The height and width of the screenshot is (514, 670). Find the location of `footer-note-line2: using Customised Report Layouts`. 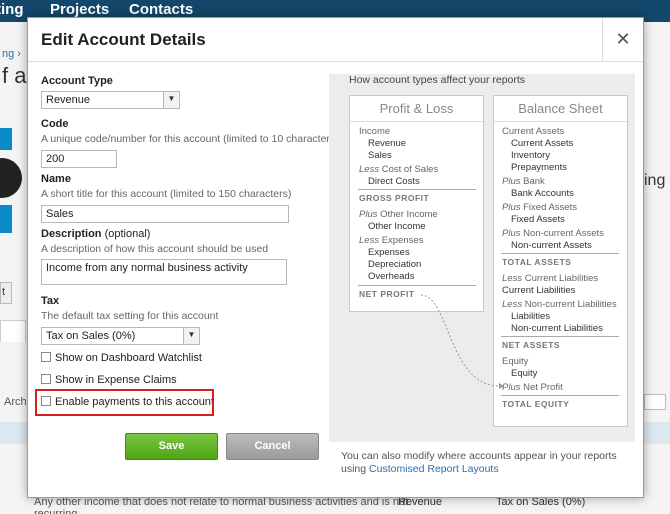

footer-note-line2: using Customised Report Layouts is located at coordinates (420, 469).